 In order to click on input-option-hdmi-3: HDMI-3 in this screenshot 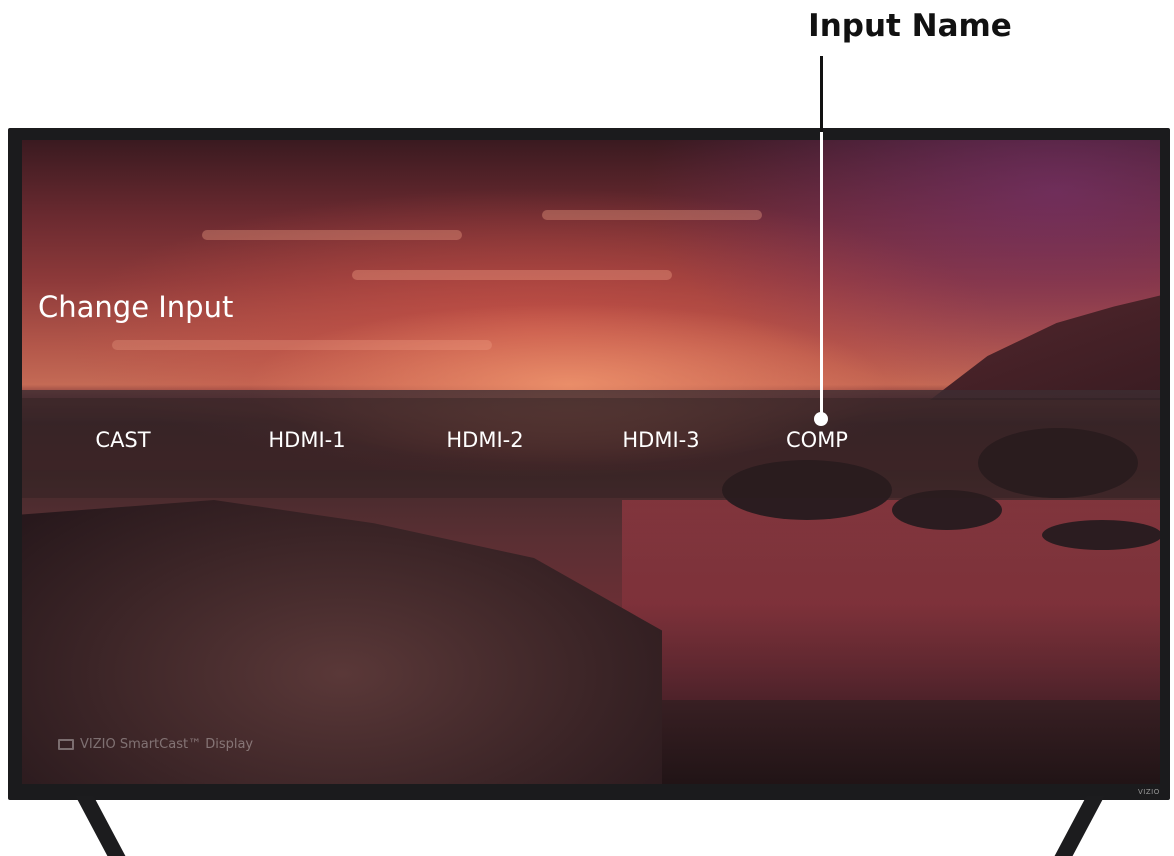, I will do `click(661, 440)`.